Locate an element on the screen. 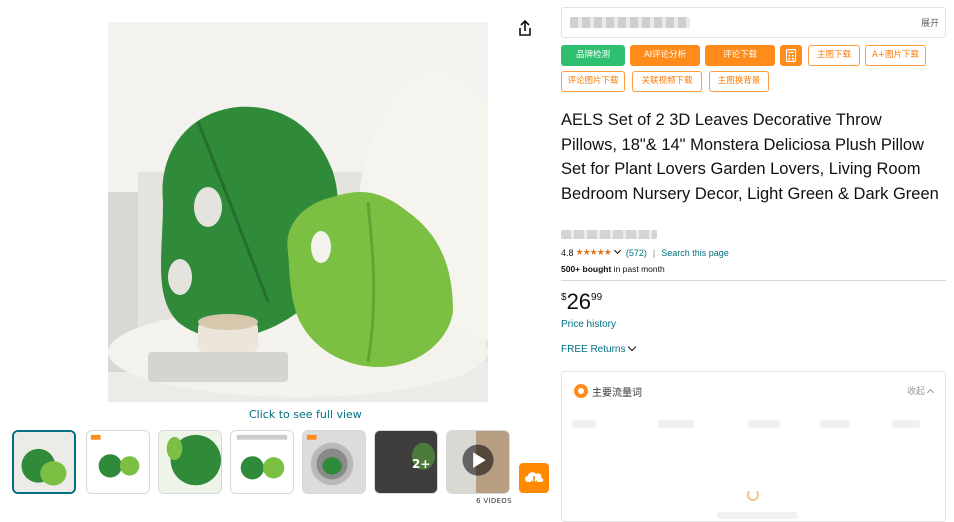 This screenshot has width=954, height=522. panel-title: 主要流量词 is located at coordinates (617, 393).